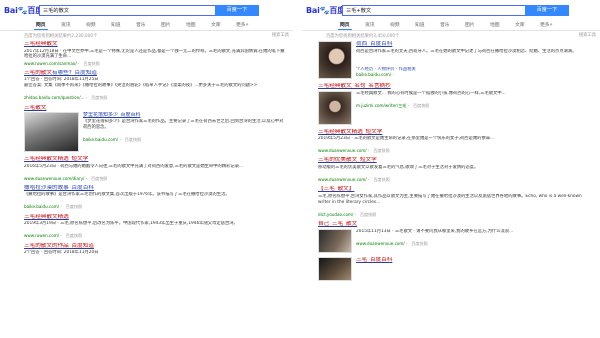 This screenshot has height=338, width=600. Describe the element at coordinates (456, 225) in the screenshot. I see `result-title-link: 自己_三毛_散文` at that location.